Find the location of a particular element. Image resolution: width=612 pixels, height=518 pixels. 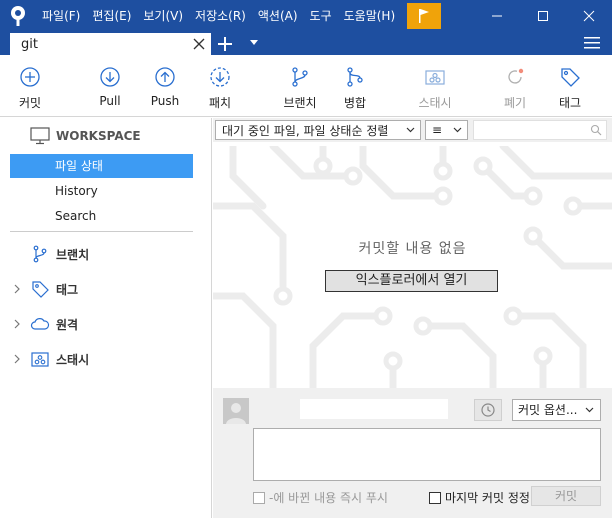

file-status-filter-select: 대기 중인 파일, 파일 상태순 정렬 is located at coordinates (318, 130).